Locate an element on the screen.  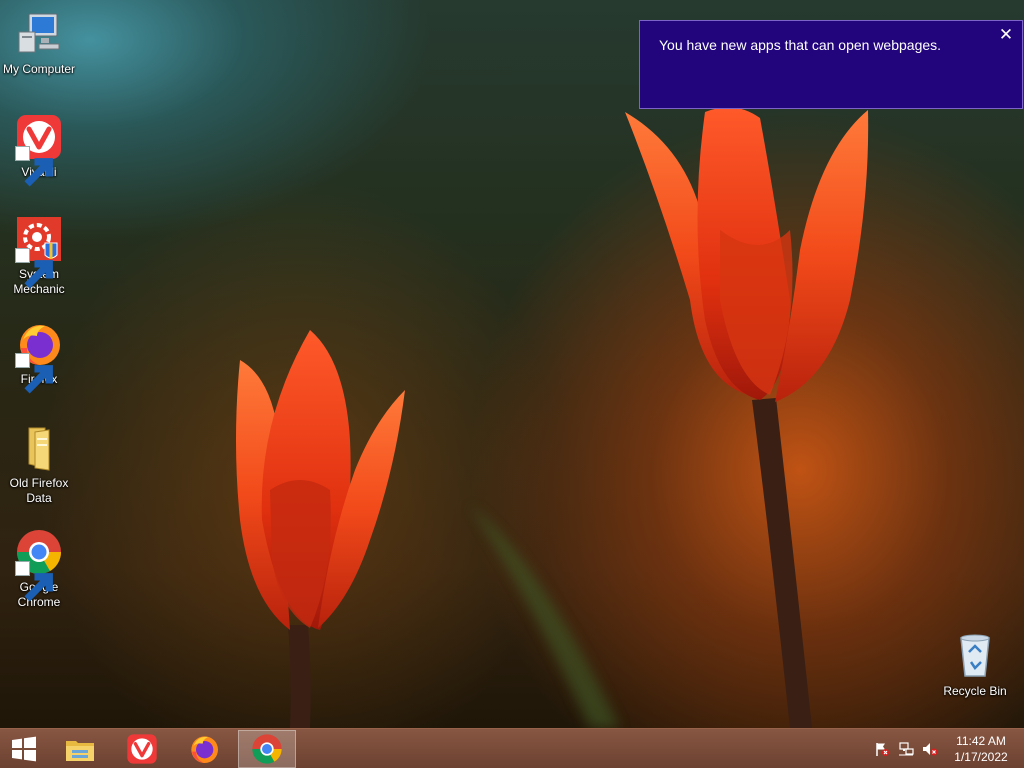
network-icon is located at coordinates (906, 749).